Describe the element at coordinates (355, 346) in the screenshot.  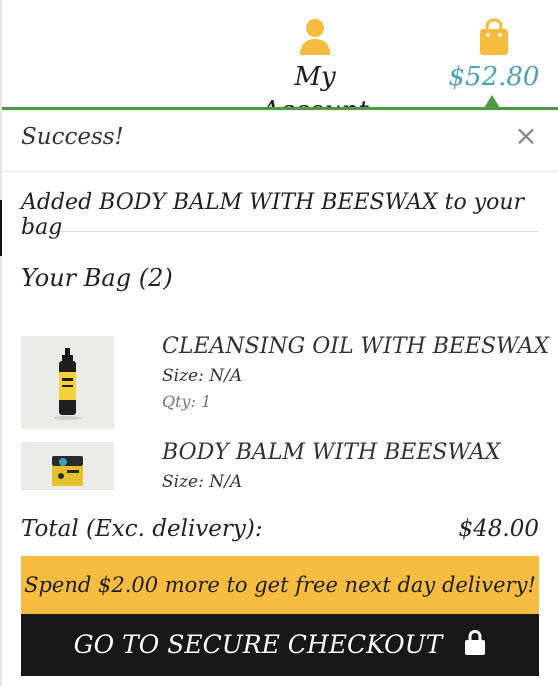
I see `item-name: CLEANSING OIL WITH BEESWAX` at that location.